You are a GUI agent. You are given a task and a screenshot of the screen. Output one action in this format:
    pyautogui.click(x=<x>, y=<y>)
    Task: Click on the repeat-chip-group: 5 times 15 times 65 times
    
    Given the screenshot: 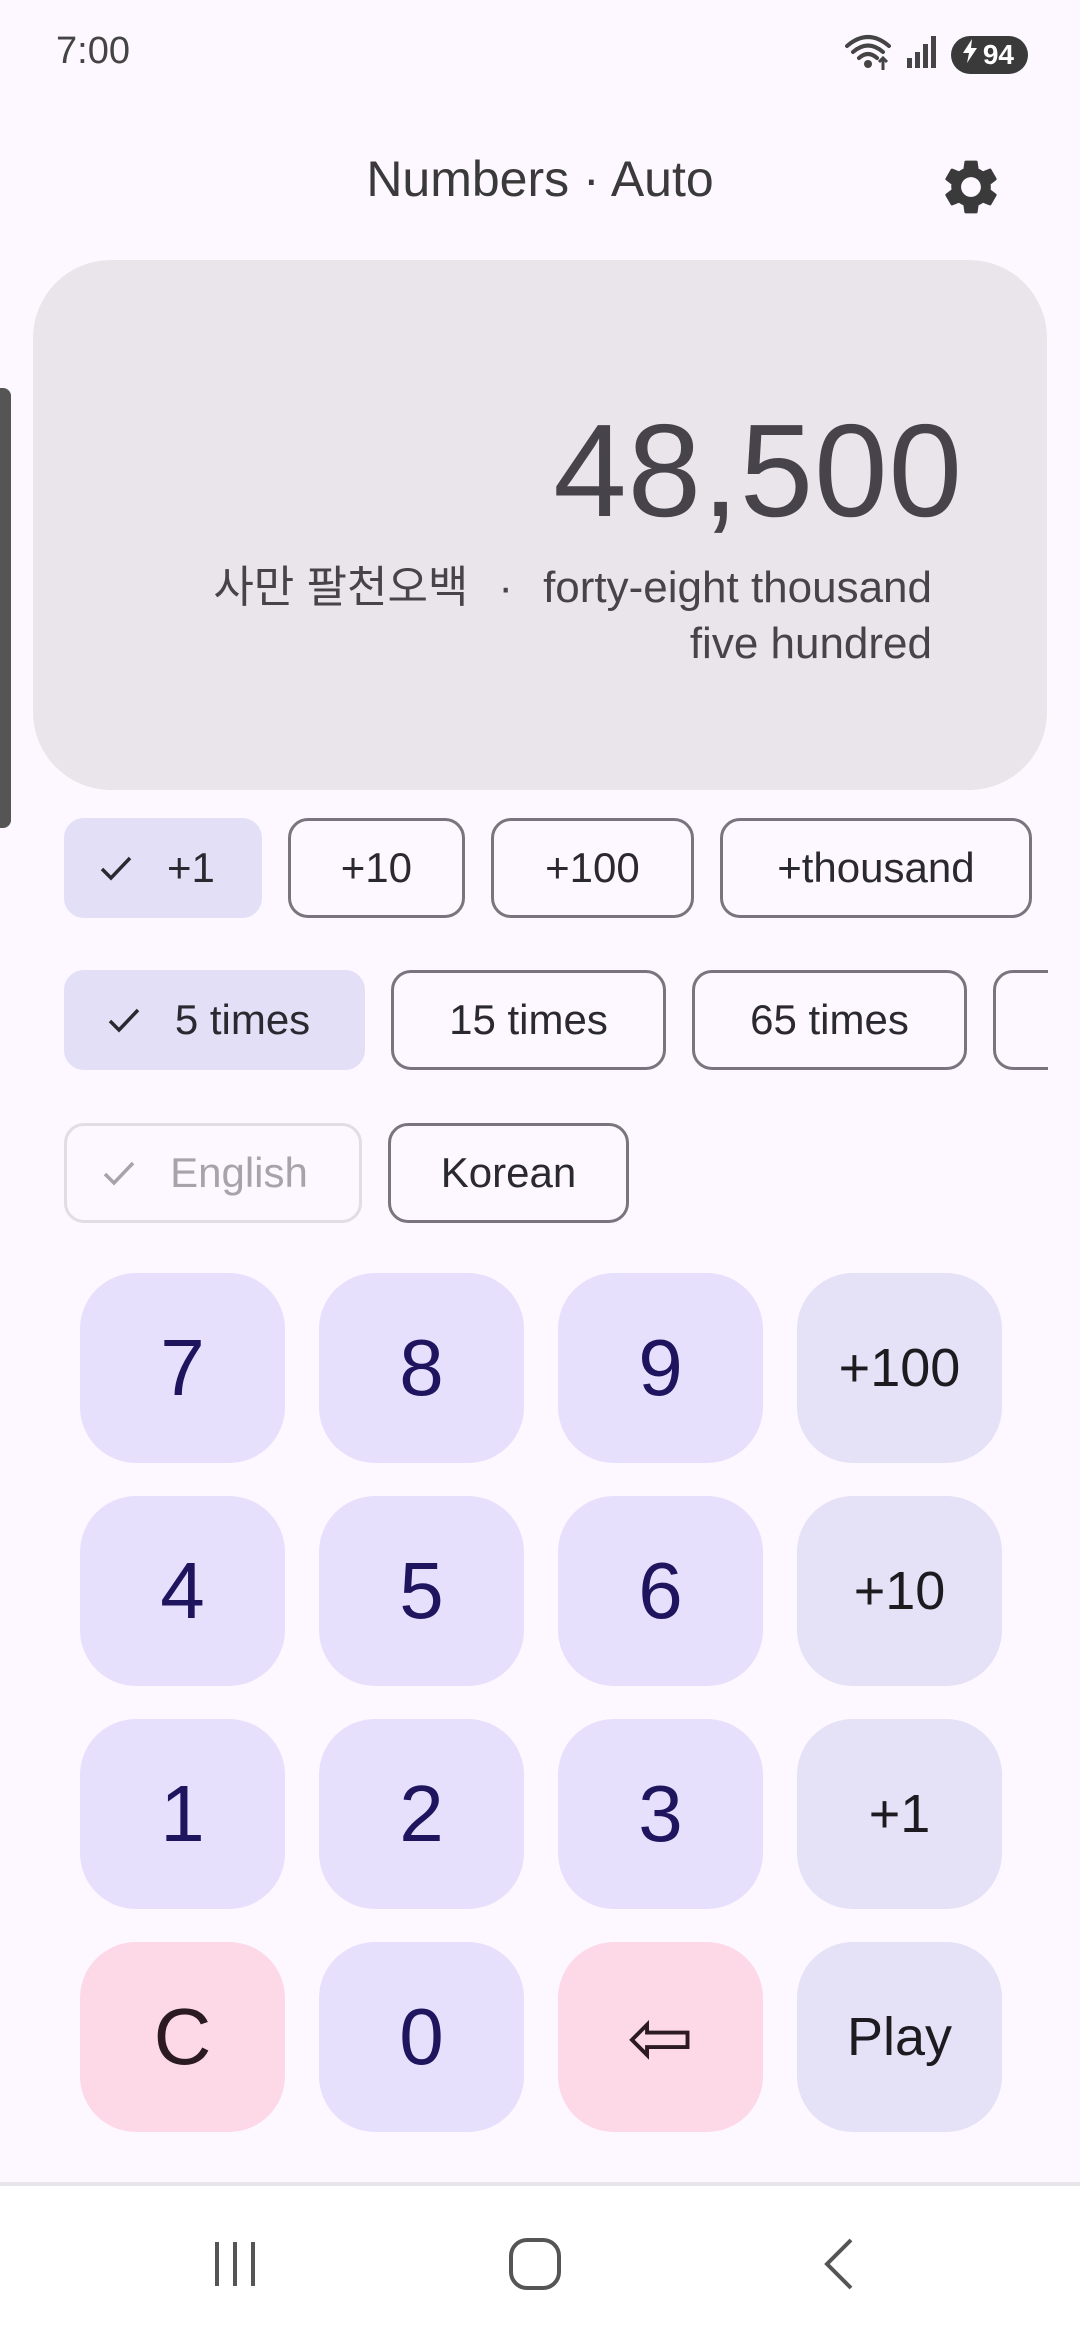 What is the action you would take?
    pyautogui.click(x=556, y=1020)
    